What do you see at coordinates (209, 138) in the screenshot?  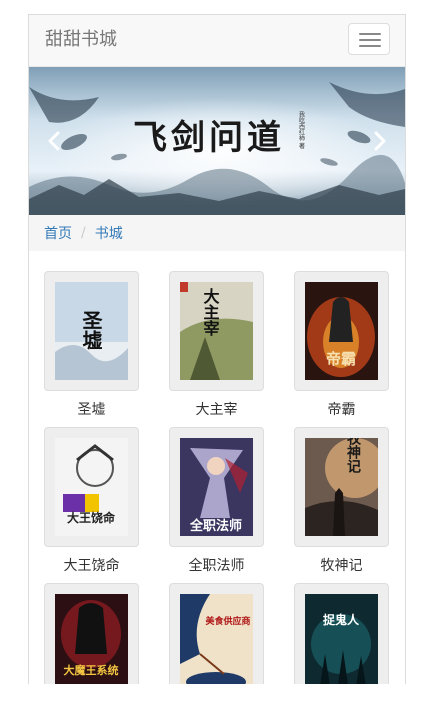 I see `banner-title-text: 飞剑问道` at bounding box center [209, 138].